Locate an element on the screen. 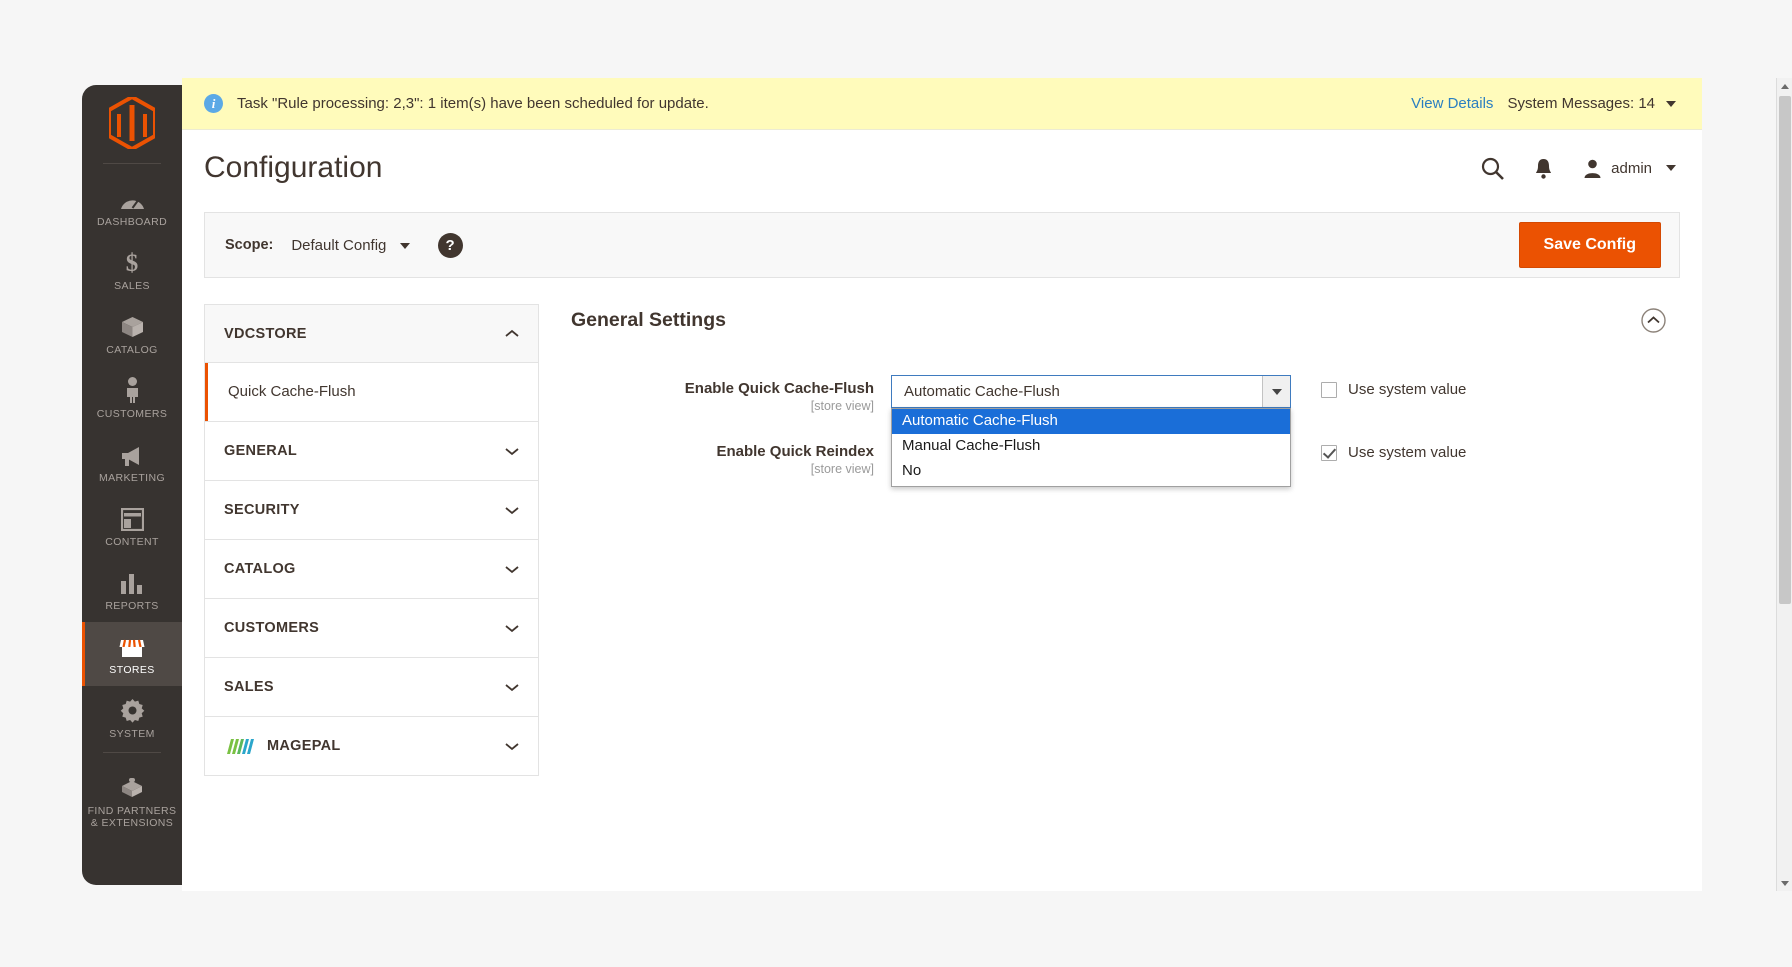  find-partners-extension-icon is located at coordinates (132, 786).